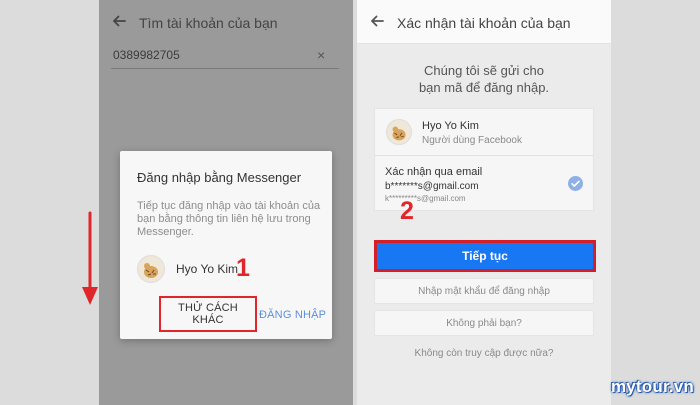  What do you see at coordinates (208, 23) in the screenshot?
I see `left-page-title: Tìm tài khoản của bạn` at bounding box center [208, 23].